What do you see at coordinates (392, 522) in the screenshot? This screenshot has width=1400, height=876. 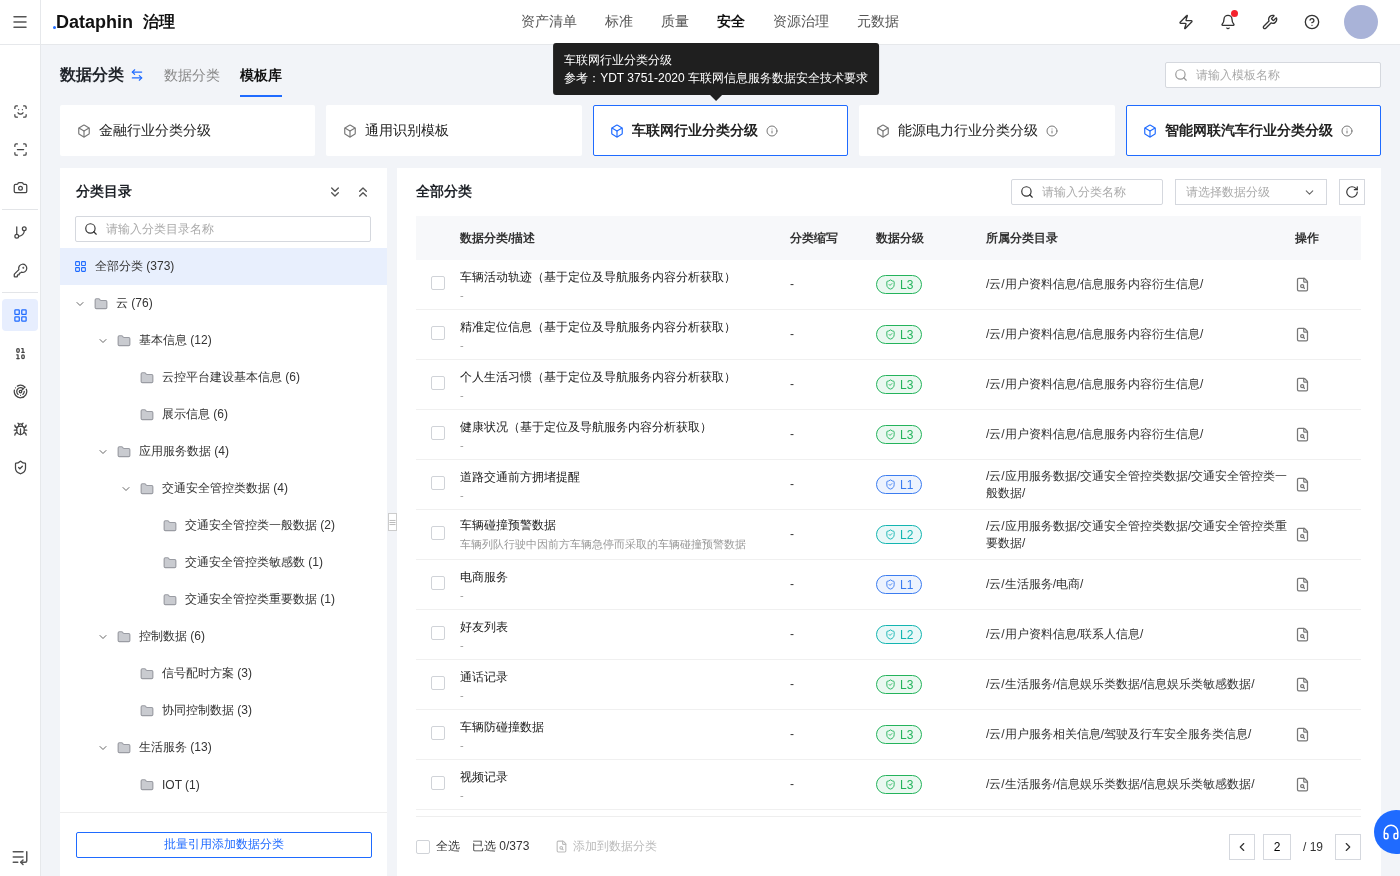 I see `drag-handle` at bounding box center [392, 522].